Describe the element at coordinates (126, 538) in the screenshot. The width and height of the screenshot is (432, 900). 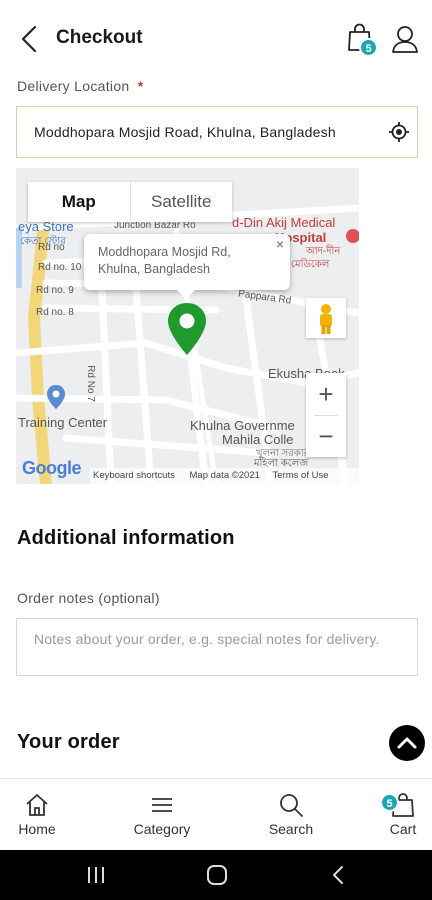
I see `additional-info-heading: Additional information` at that location.